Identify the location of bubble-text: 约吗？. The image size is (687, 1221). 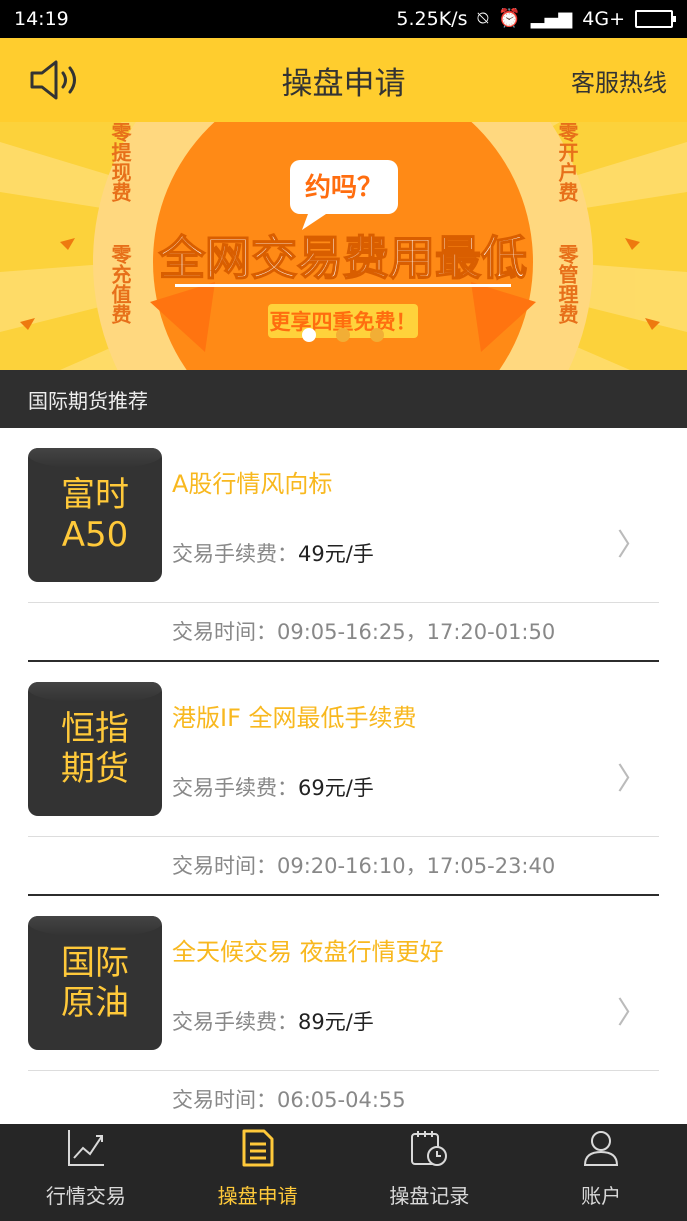
(344, 187).